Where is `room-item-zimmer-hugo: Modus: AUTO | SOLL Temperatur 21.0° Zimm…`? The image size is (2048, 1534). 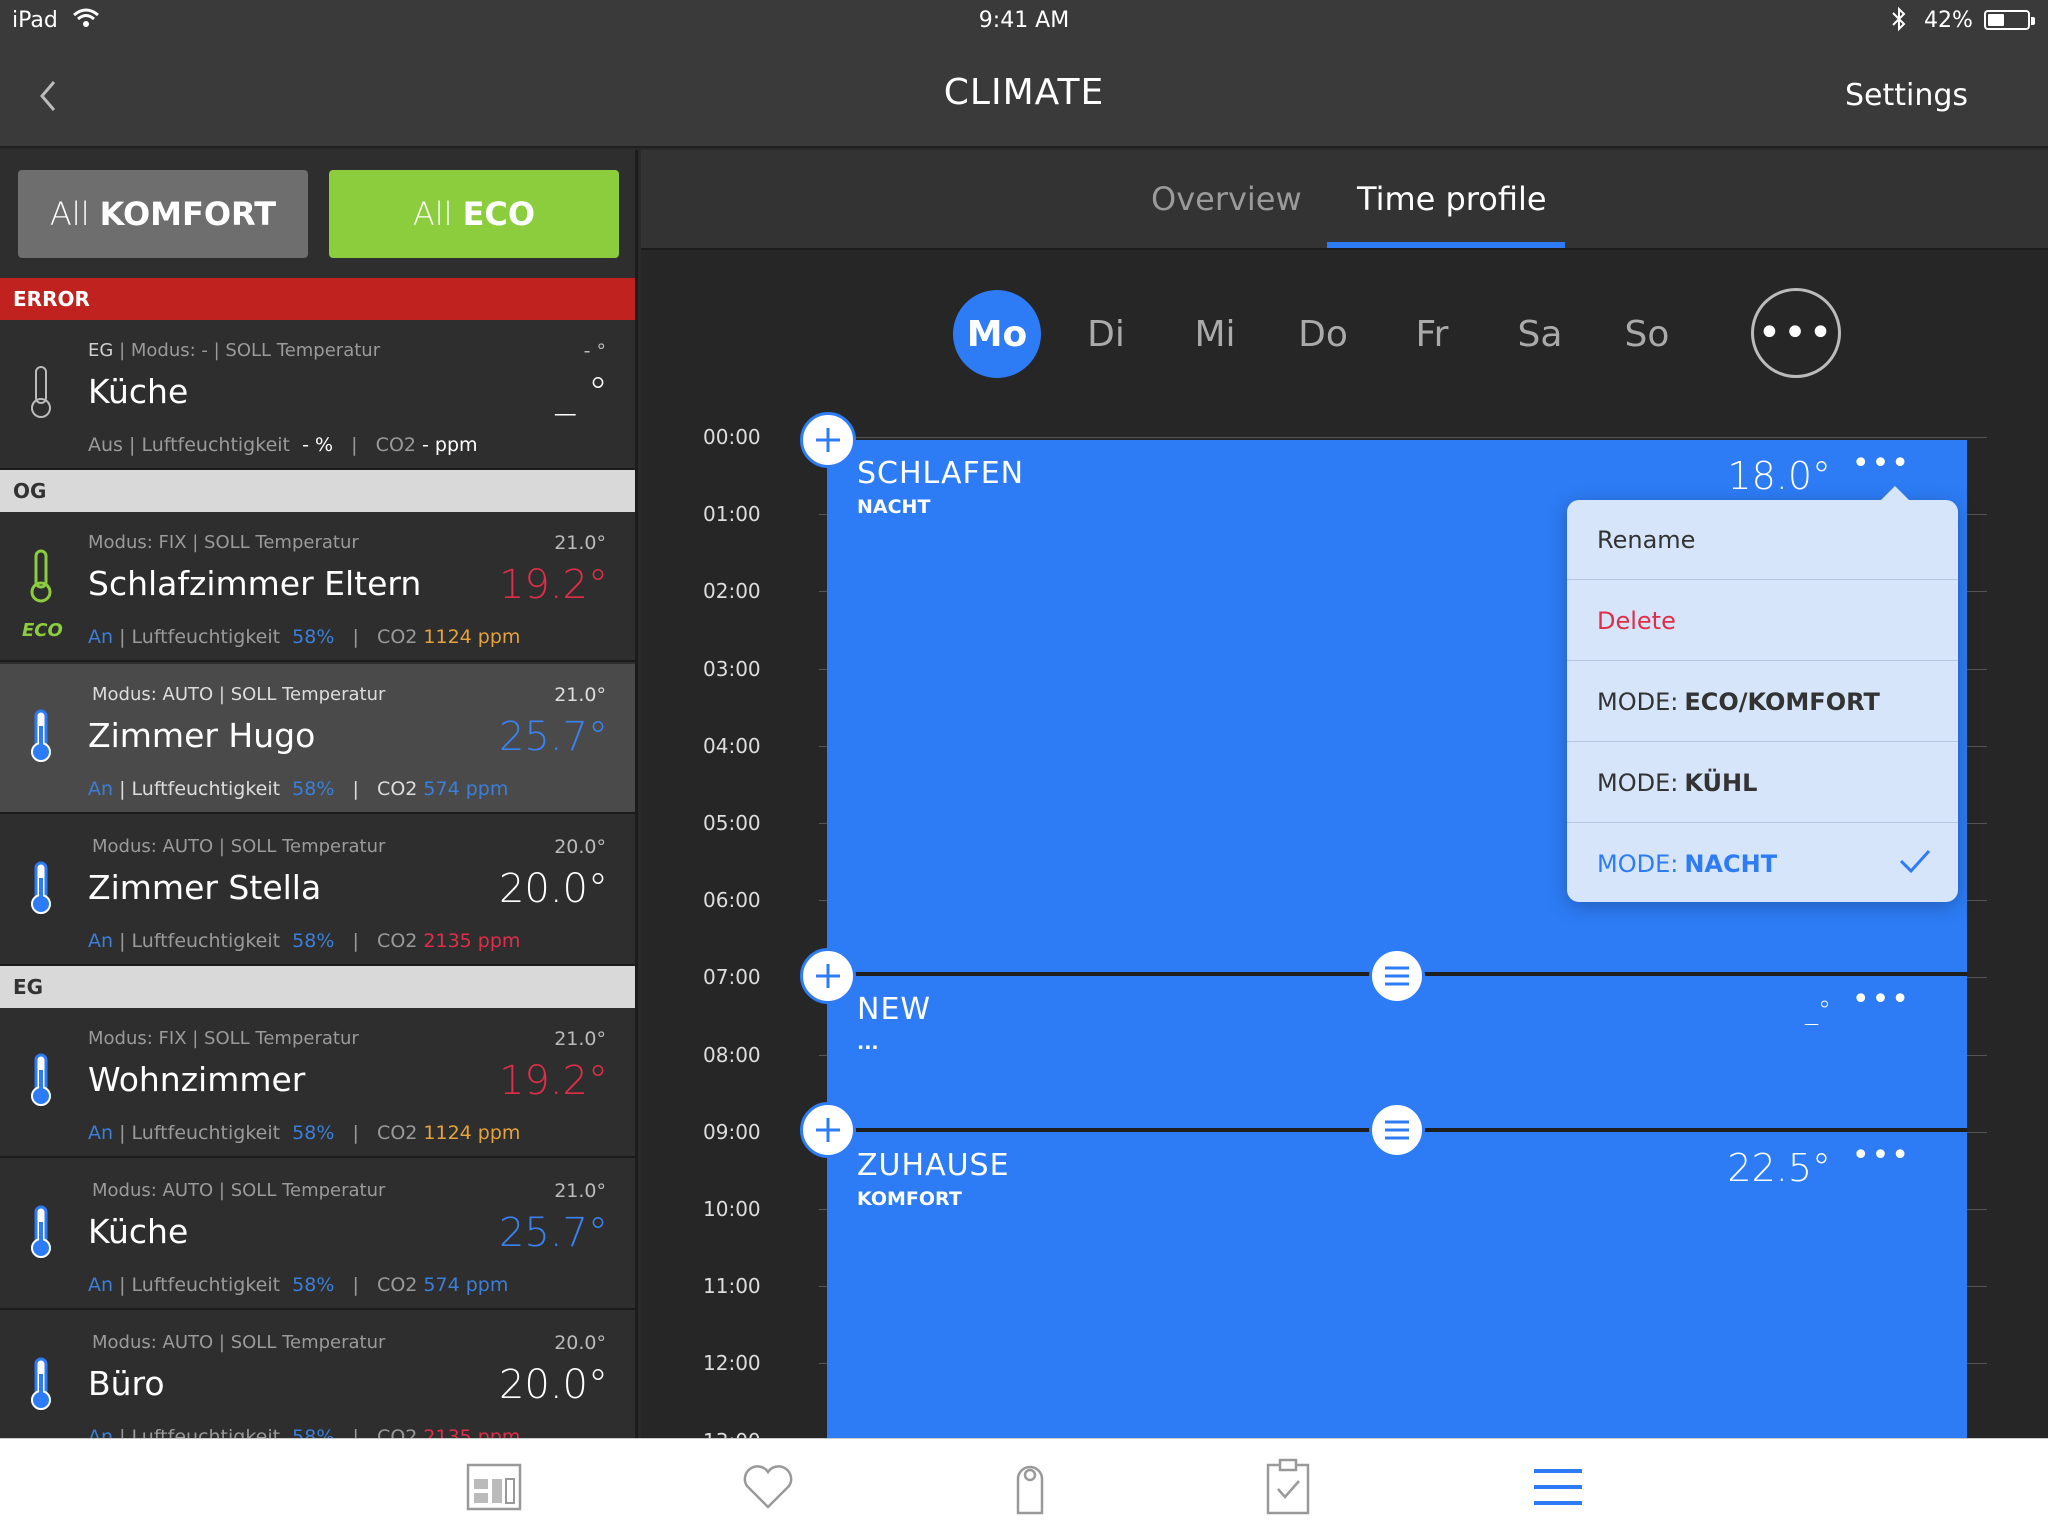 room-item-zimmer-hugo: Modus: AUTO | SOLL Temperatur 21.0° Zimm… is located at coordinates (317, 739).